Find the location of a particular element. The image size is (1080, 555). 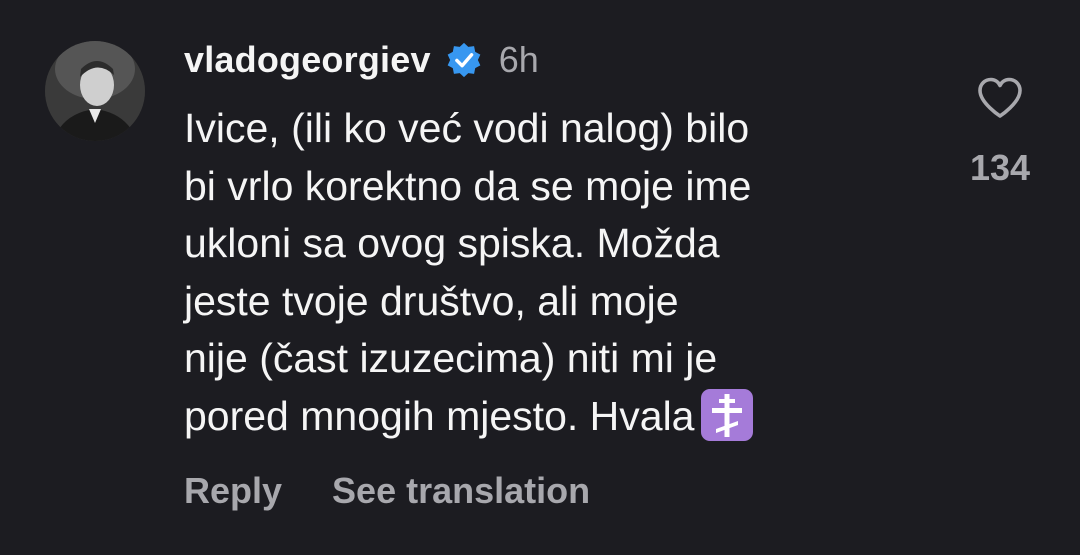

comment-actions: Reply See translation is located at coordinates (387, 491).